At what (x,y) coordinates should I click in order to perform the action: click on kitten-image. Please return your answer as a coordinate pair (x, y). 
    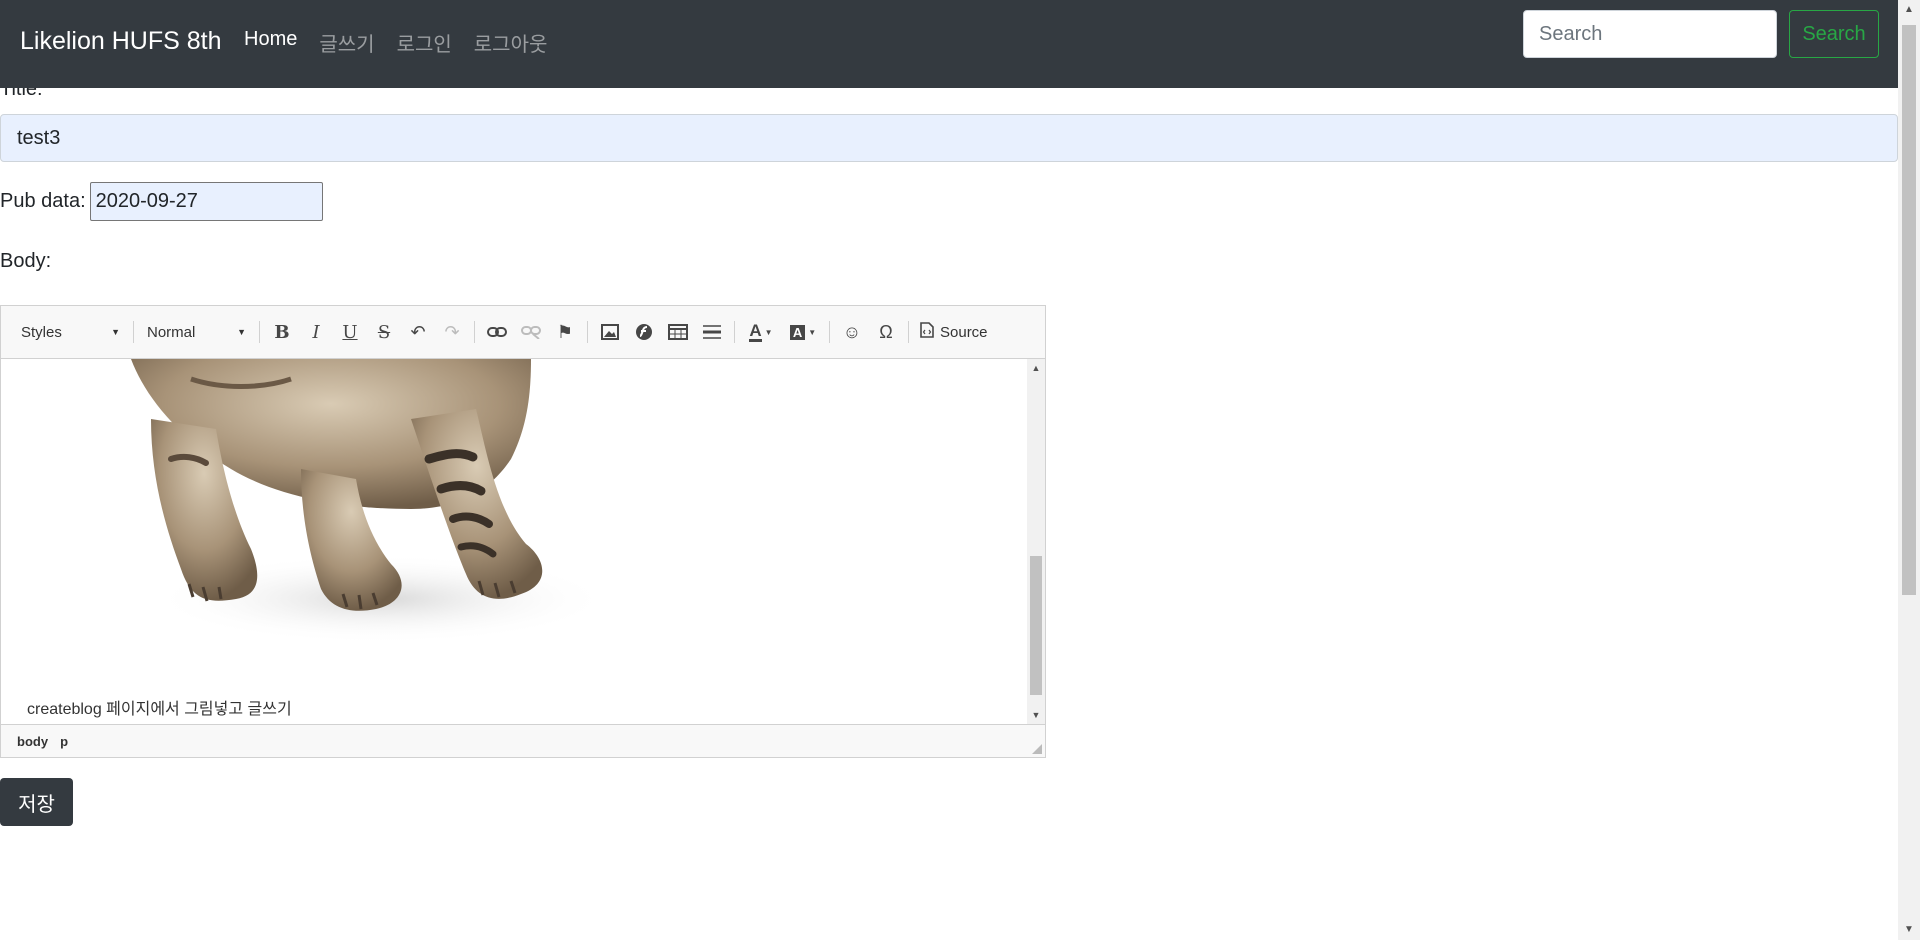
    Looking at the image, I should click on (371, 501).